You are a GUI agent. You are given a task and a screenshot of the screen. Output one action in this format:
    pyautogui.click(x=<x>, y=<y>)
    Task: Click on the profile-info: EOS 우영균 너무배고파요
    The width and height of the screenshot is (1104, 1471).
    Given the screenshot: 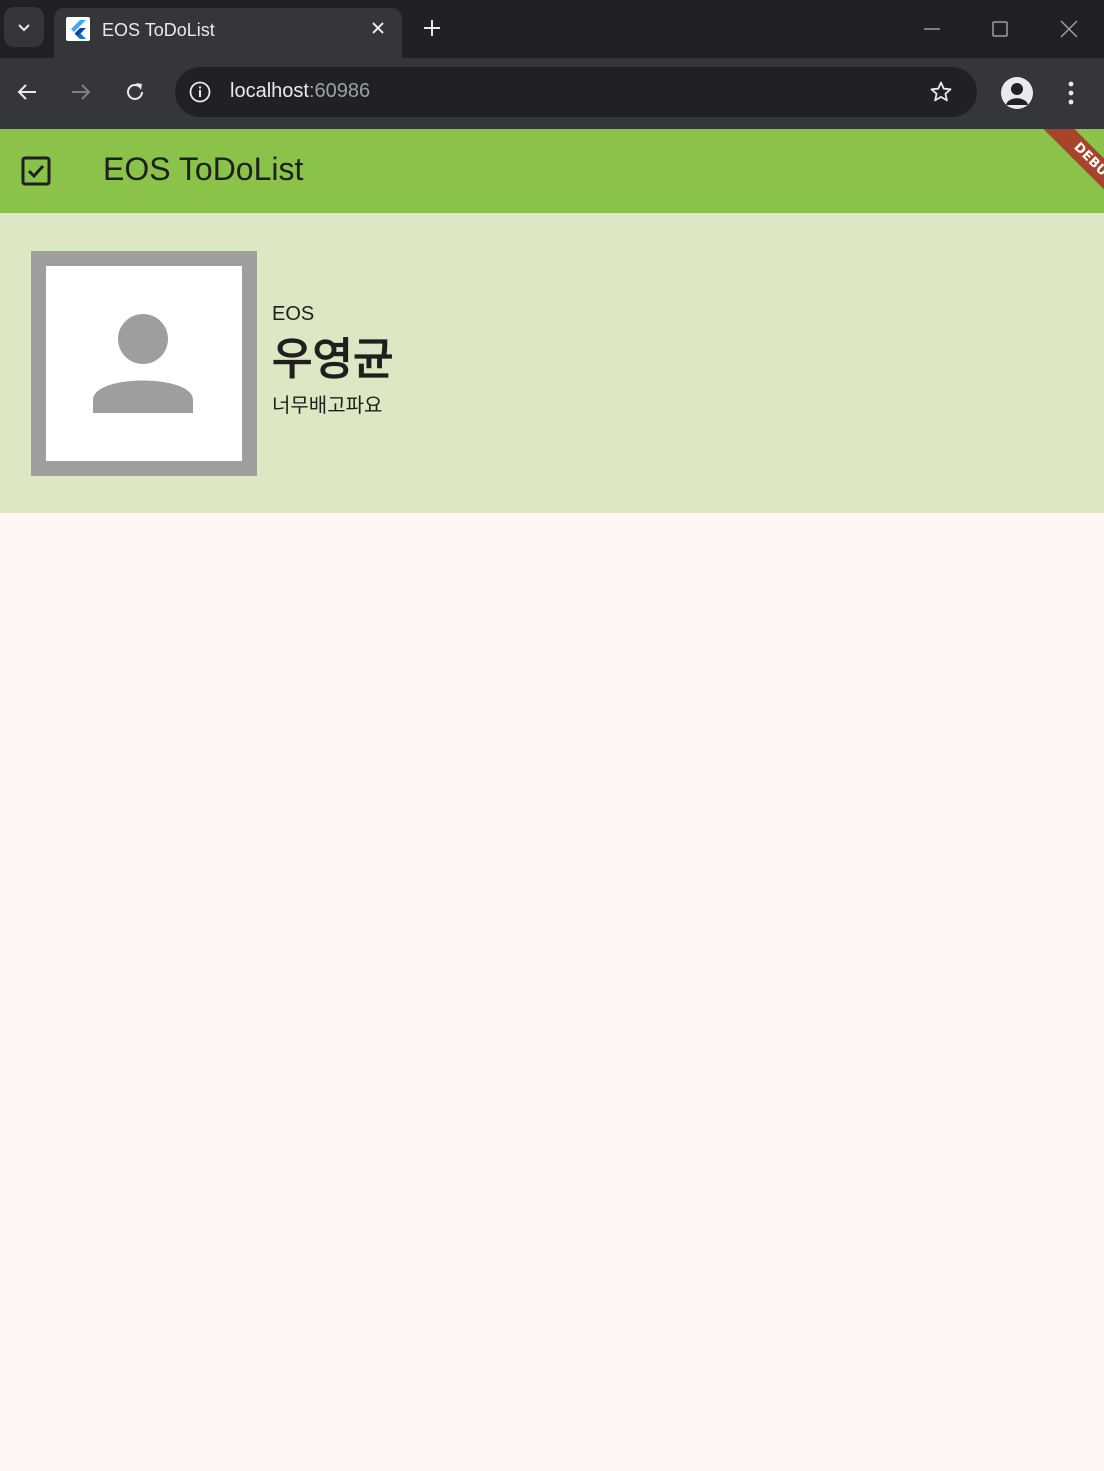 What is the action you would take?
    pyautogui.click(x=332, y=360)
    